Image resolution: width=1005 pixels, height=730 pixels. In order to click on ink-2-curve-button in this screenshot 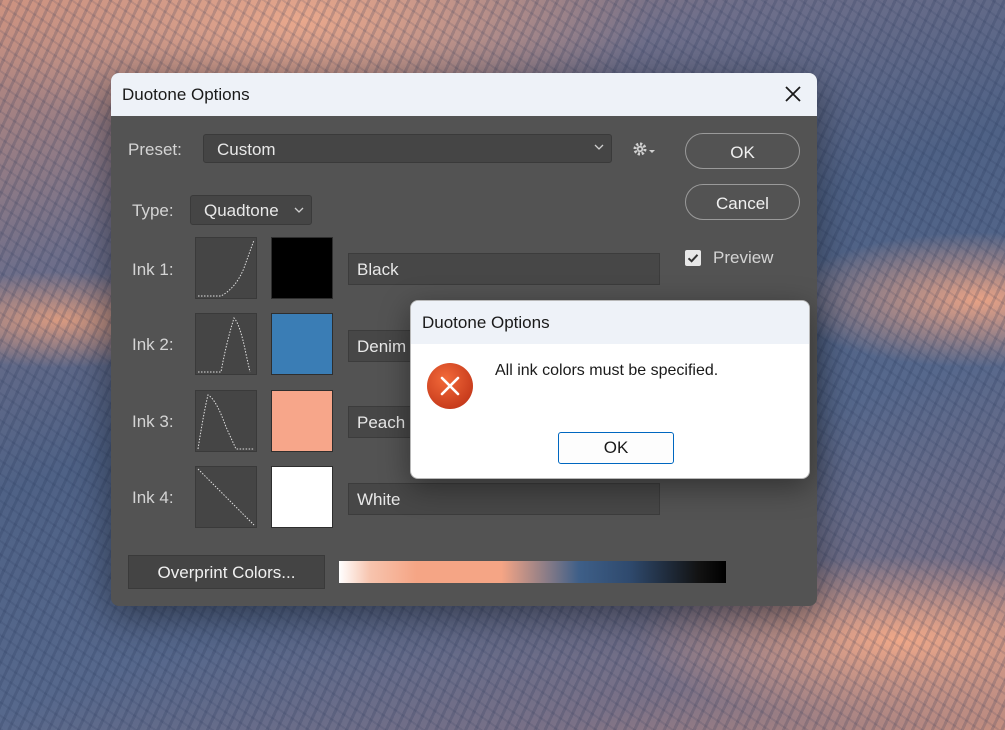, I will do `click(226, 344)`.